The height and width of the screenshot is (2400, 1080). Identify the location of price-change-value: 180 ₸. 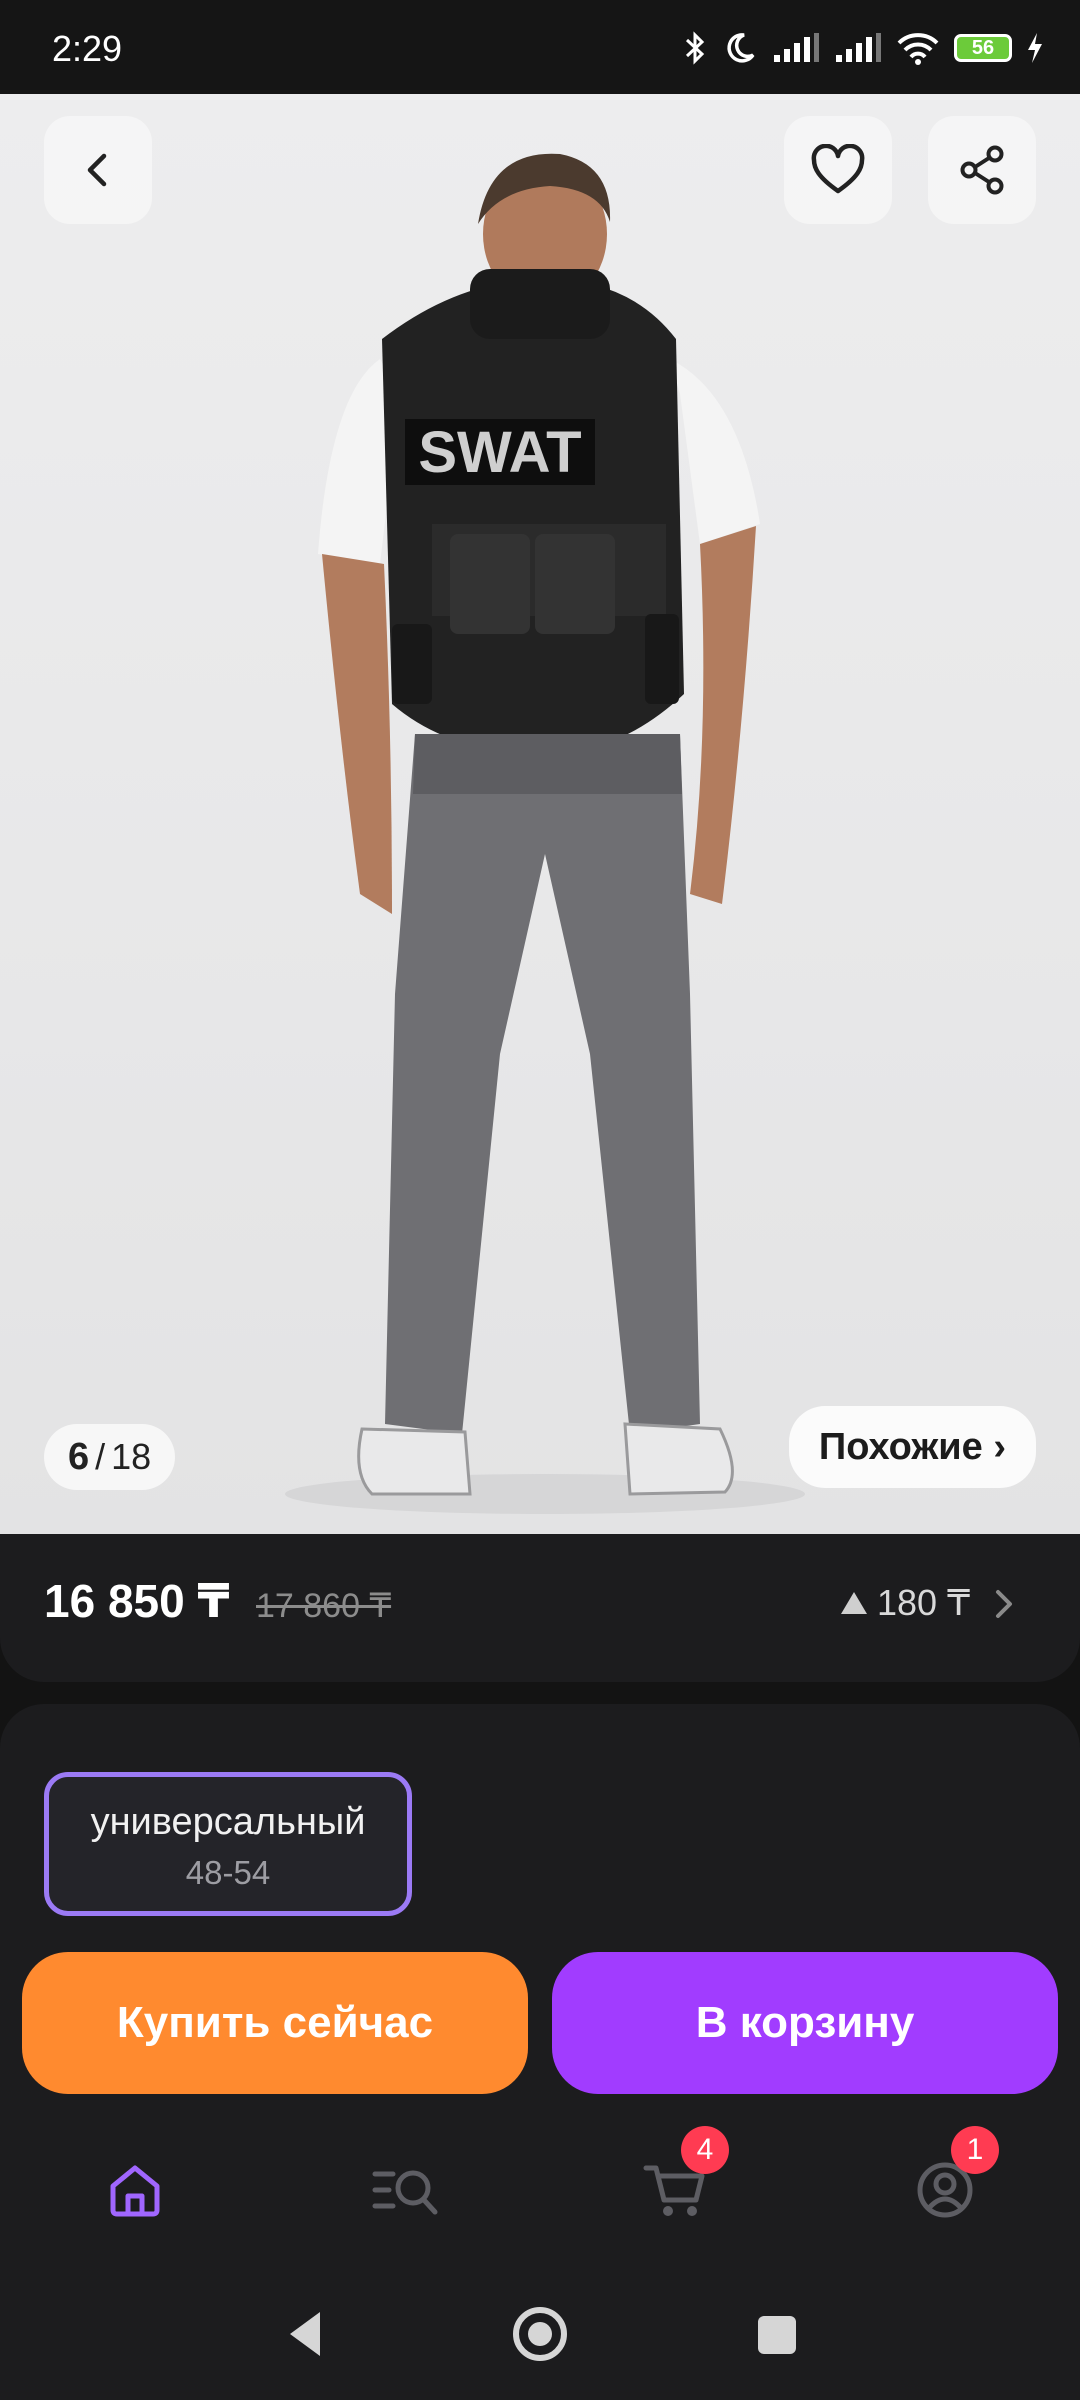
(923, 1602).